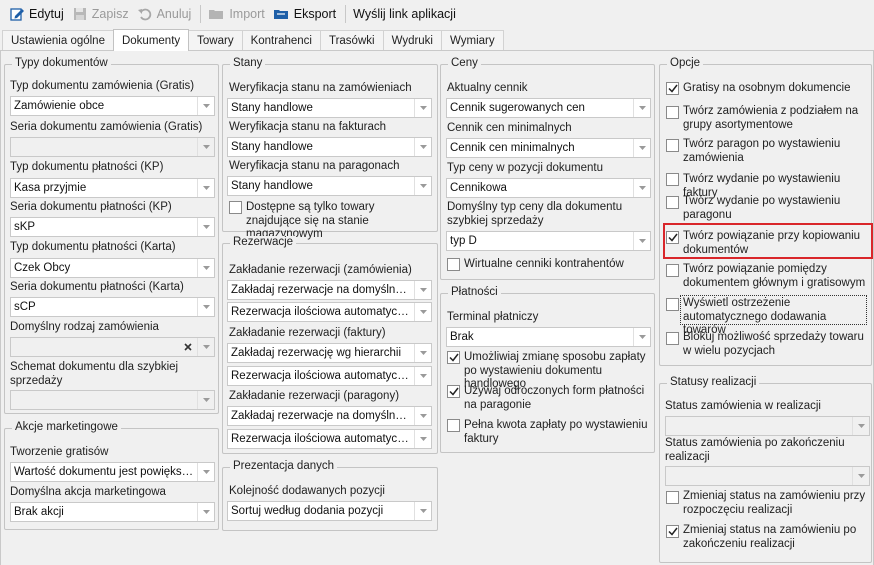 Image resolution: width=874 pixels, height=565 pixels. Describe the element at coordinates (329, 108) in the screenshot. I see `wer-zam-combo: Stany handlowe` at that location.